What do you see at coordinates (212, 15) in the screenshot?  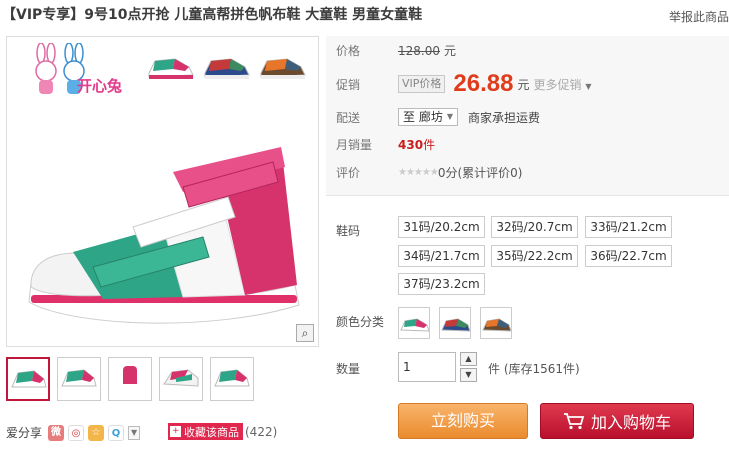 I see `product-title: 【VIP专享】9号10点开抢 儿童高帮拼色帆布鞋 大童鞋 男童女童鞋` at bounding box center [212, 15].